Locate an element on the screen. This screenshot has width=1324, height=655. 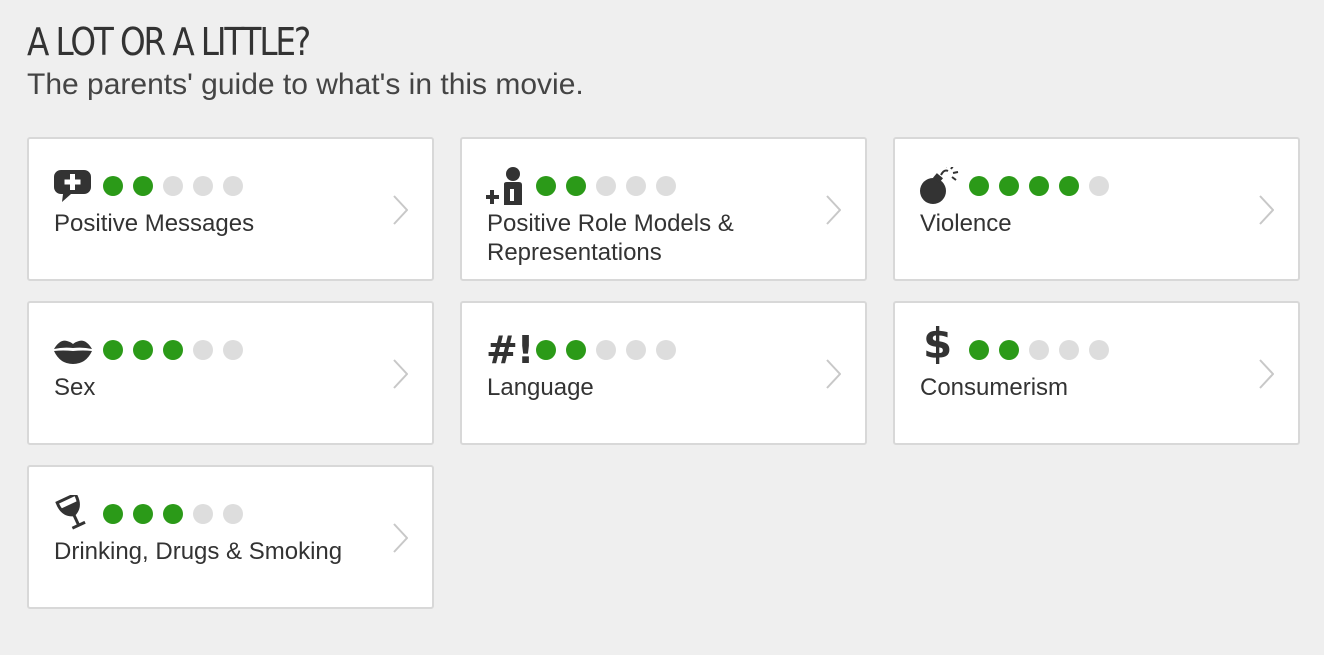
bomb-icon is located at coordinates (940, 186).